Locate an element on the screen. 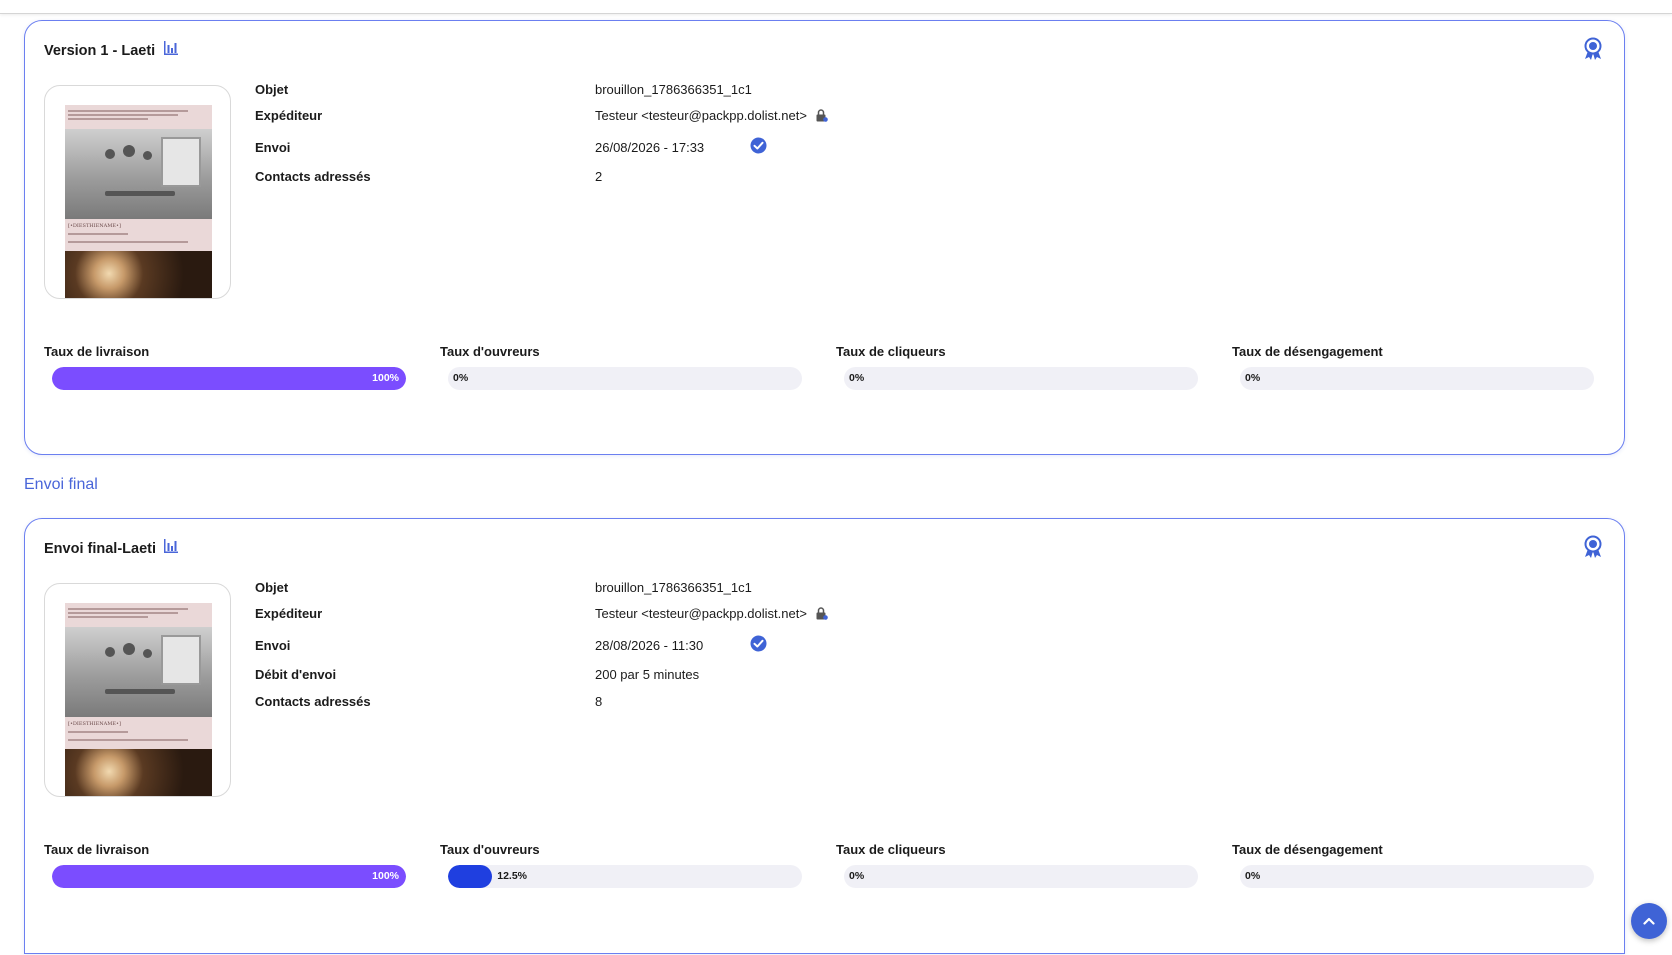 Image resolution: width=1672 pixels, height=955 pixels. card-title: Envoi final-Laeti is located at coordinates (100, 549).